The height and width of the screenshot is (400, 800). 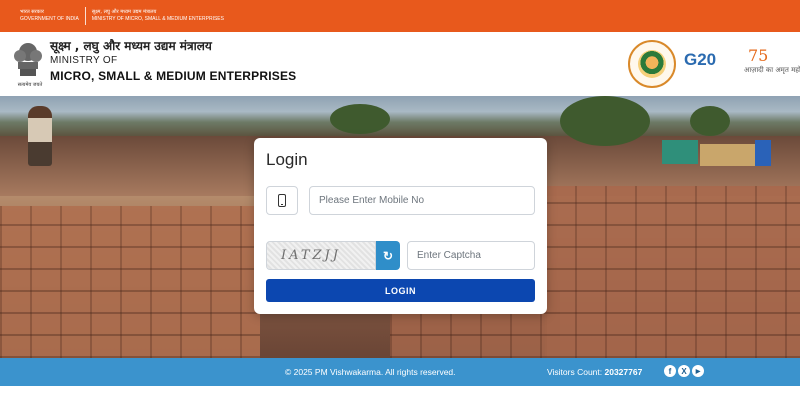 I want to click on refresh-icon: ↻, so click(x=388, y=255).